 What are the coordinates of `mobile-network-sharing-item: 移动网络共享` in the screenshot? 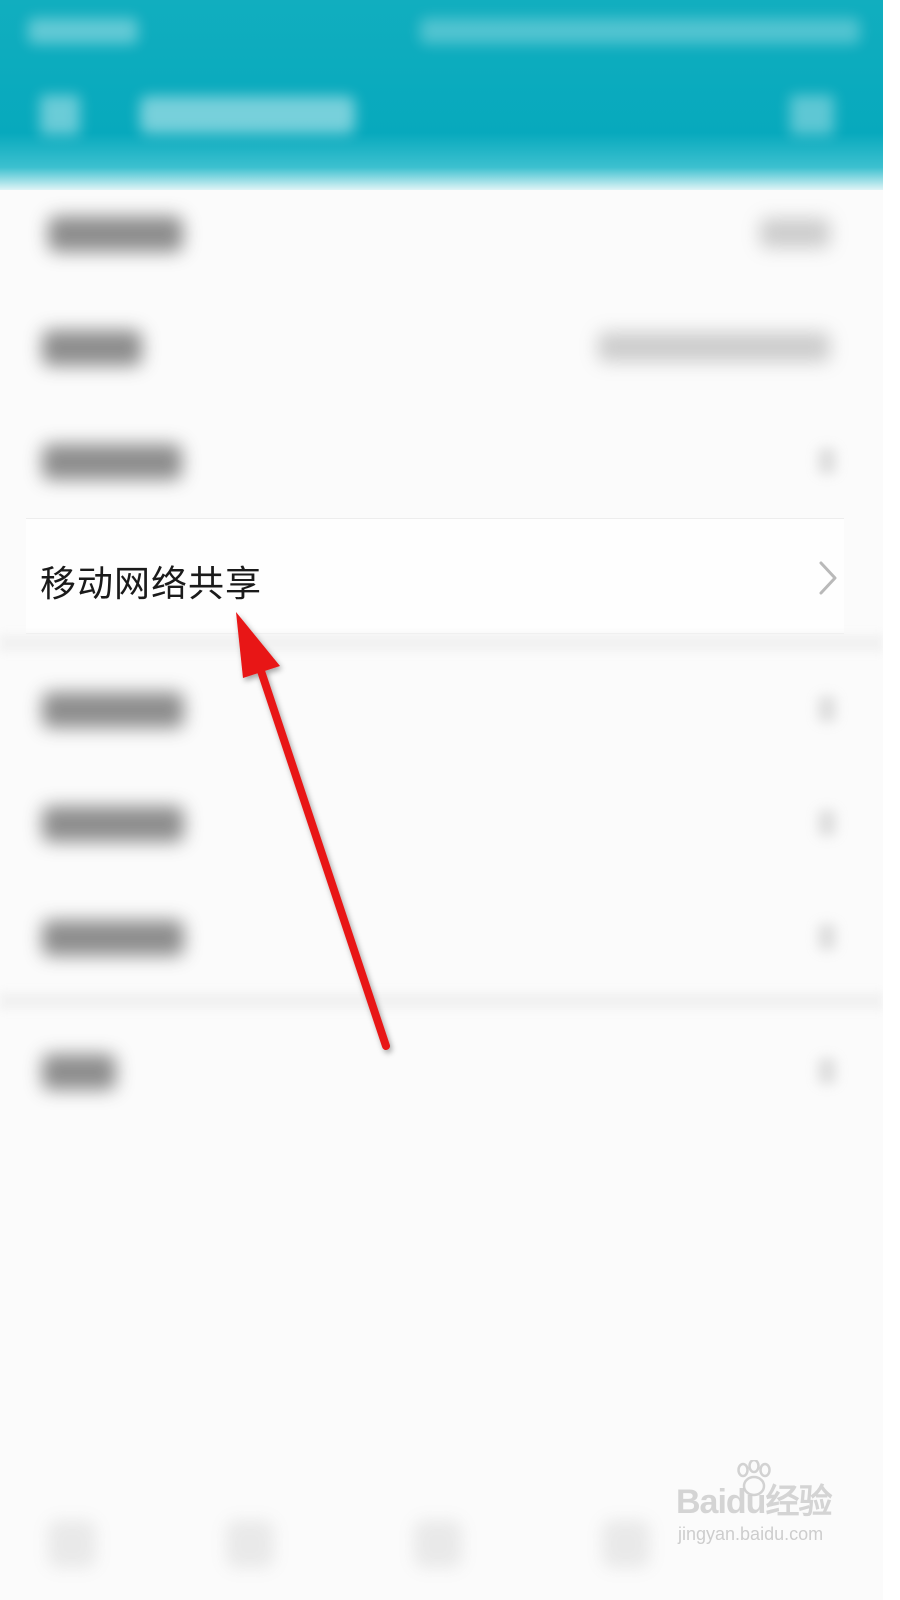 It's located at (435, 576).